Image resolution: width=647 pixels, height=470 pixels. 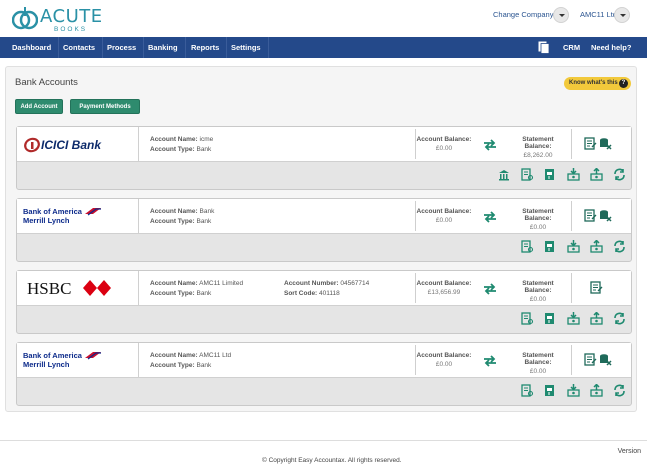 What do you see at coordinates (206, 139) in the screenshot?
I see `account-name: icme` at bounding box center [206, 139].